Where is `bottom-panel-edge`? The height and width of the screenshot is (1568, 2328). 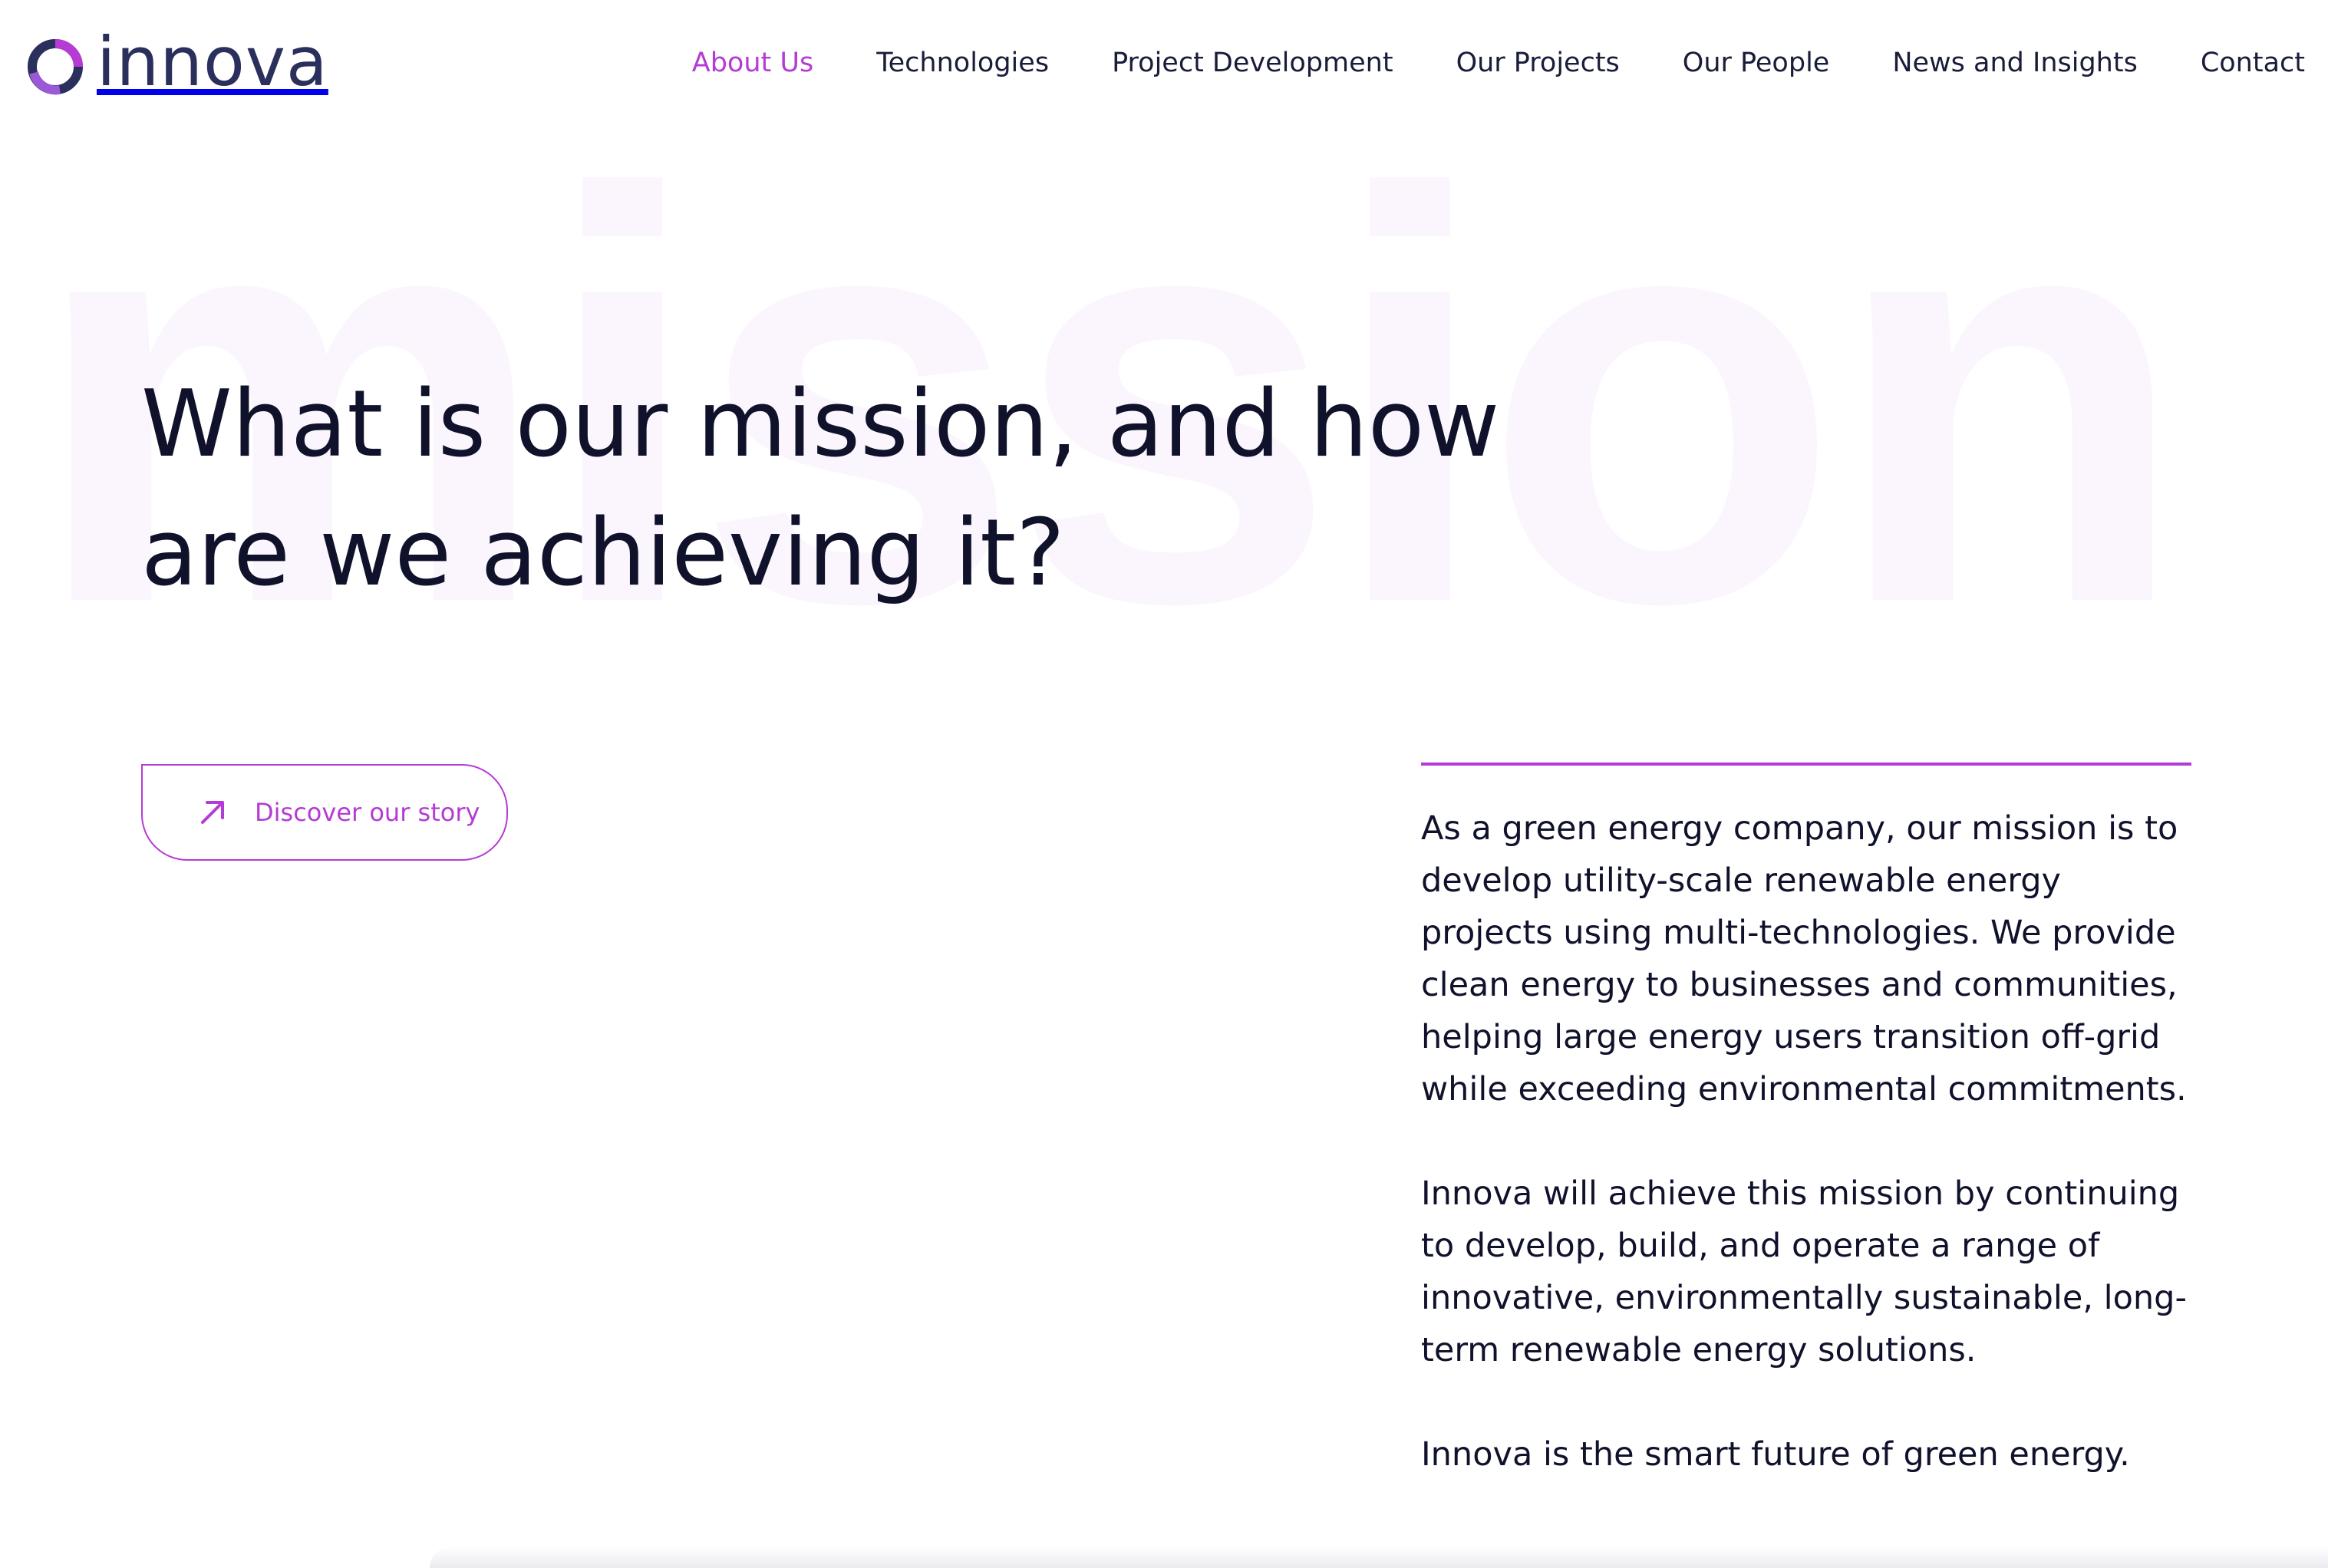 bottom-panel-edge is located at coordinates (1379, 1557).